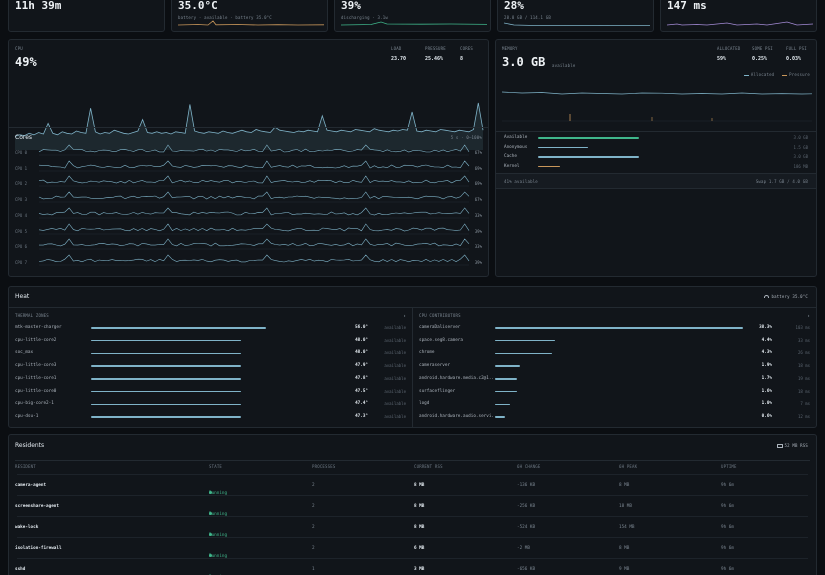  Describe the element at coordinates (808, 315) in the screenshot. I see `contrib-sort-icon: ↕` at that location.